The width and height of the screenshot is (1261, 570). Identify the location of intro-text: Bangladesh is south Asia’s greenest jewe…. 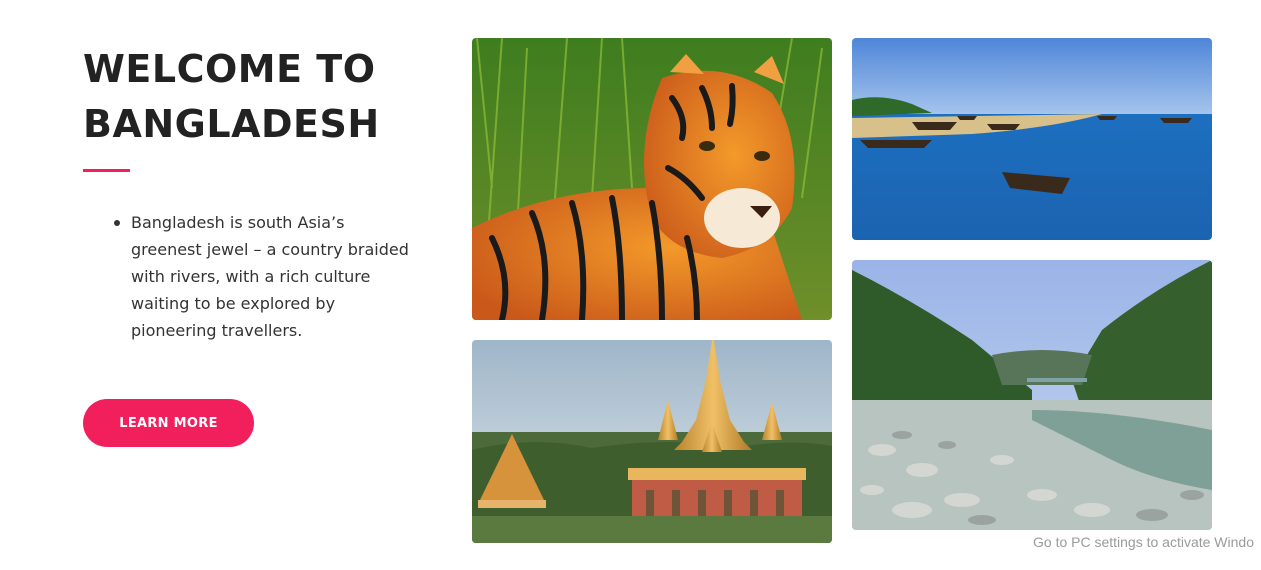
(270, 276).